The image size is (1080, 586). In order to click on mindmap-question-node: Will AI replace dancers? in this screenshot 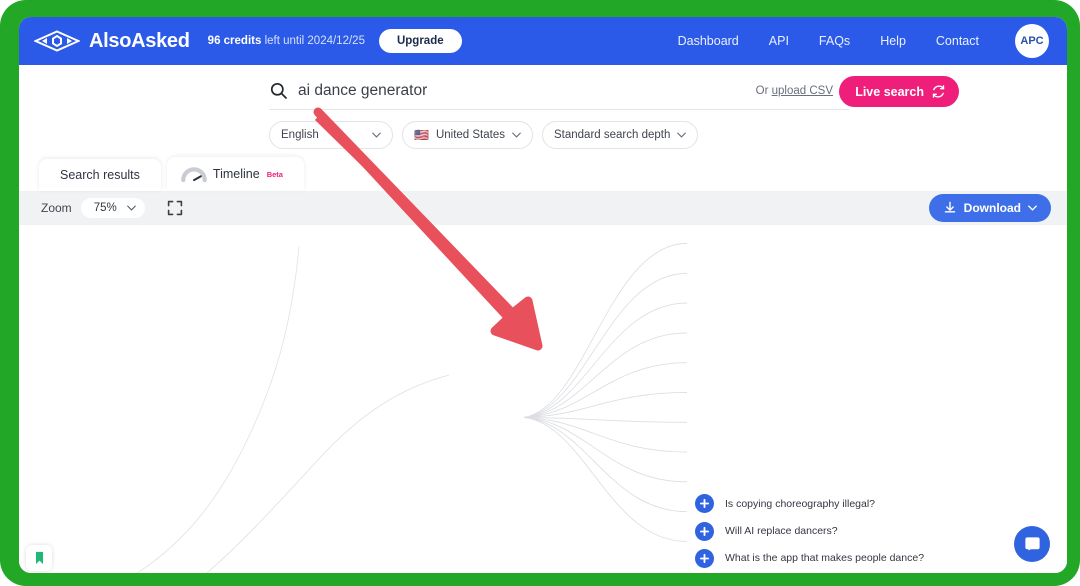, I will do `click(809, 530)`.